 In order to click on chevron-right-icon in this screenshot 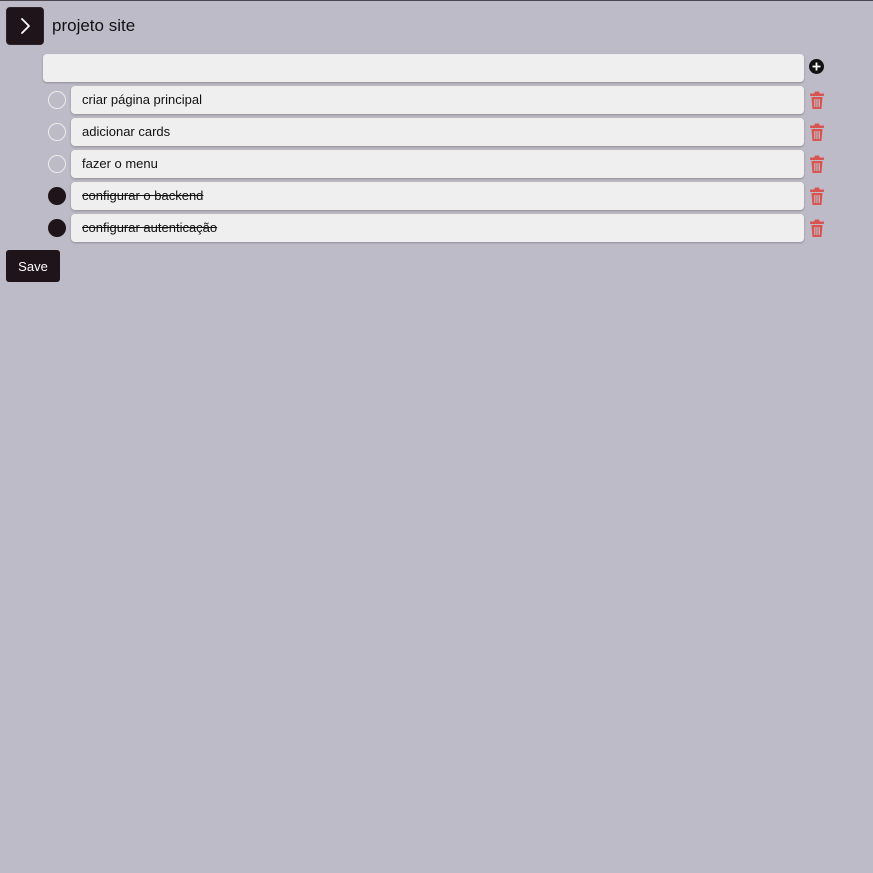, I will do `click(25, 26)`.